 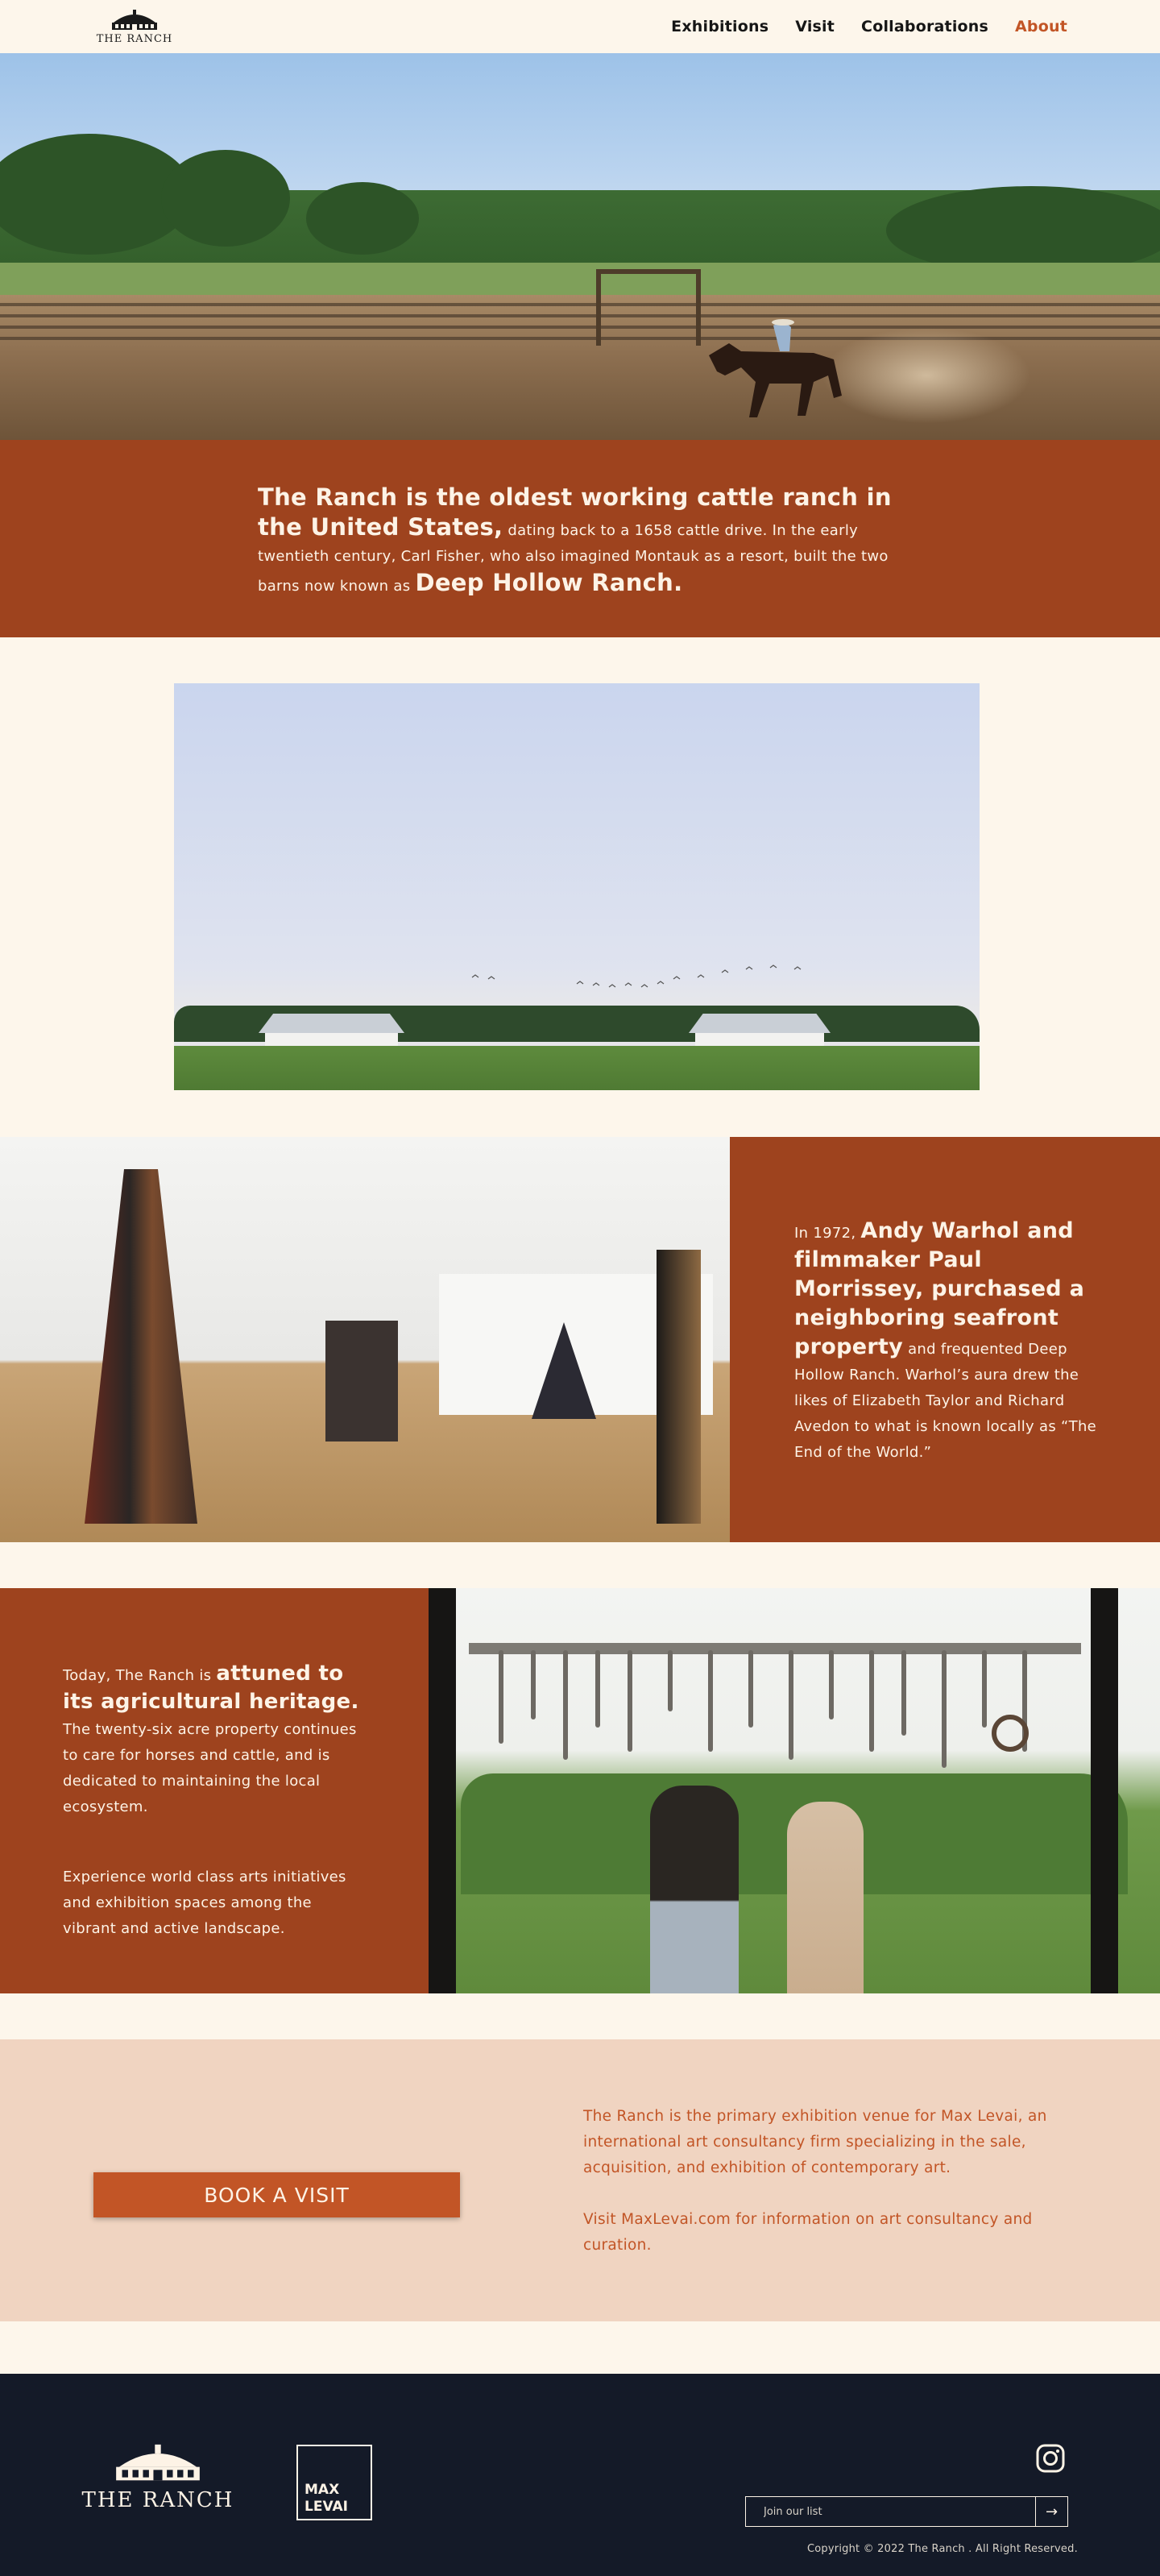 I want to click on hero-gate, so click(x=648, y=307).